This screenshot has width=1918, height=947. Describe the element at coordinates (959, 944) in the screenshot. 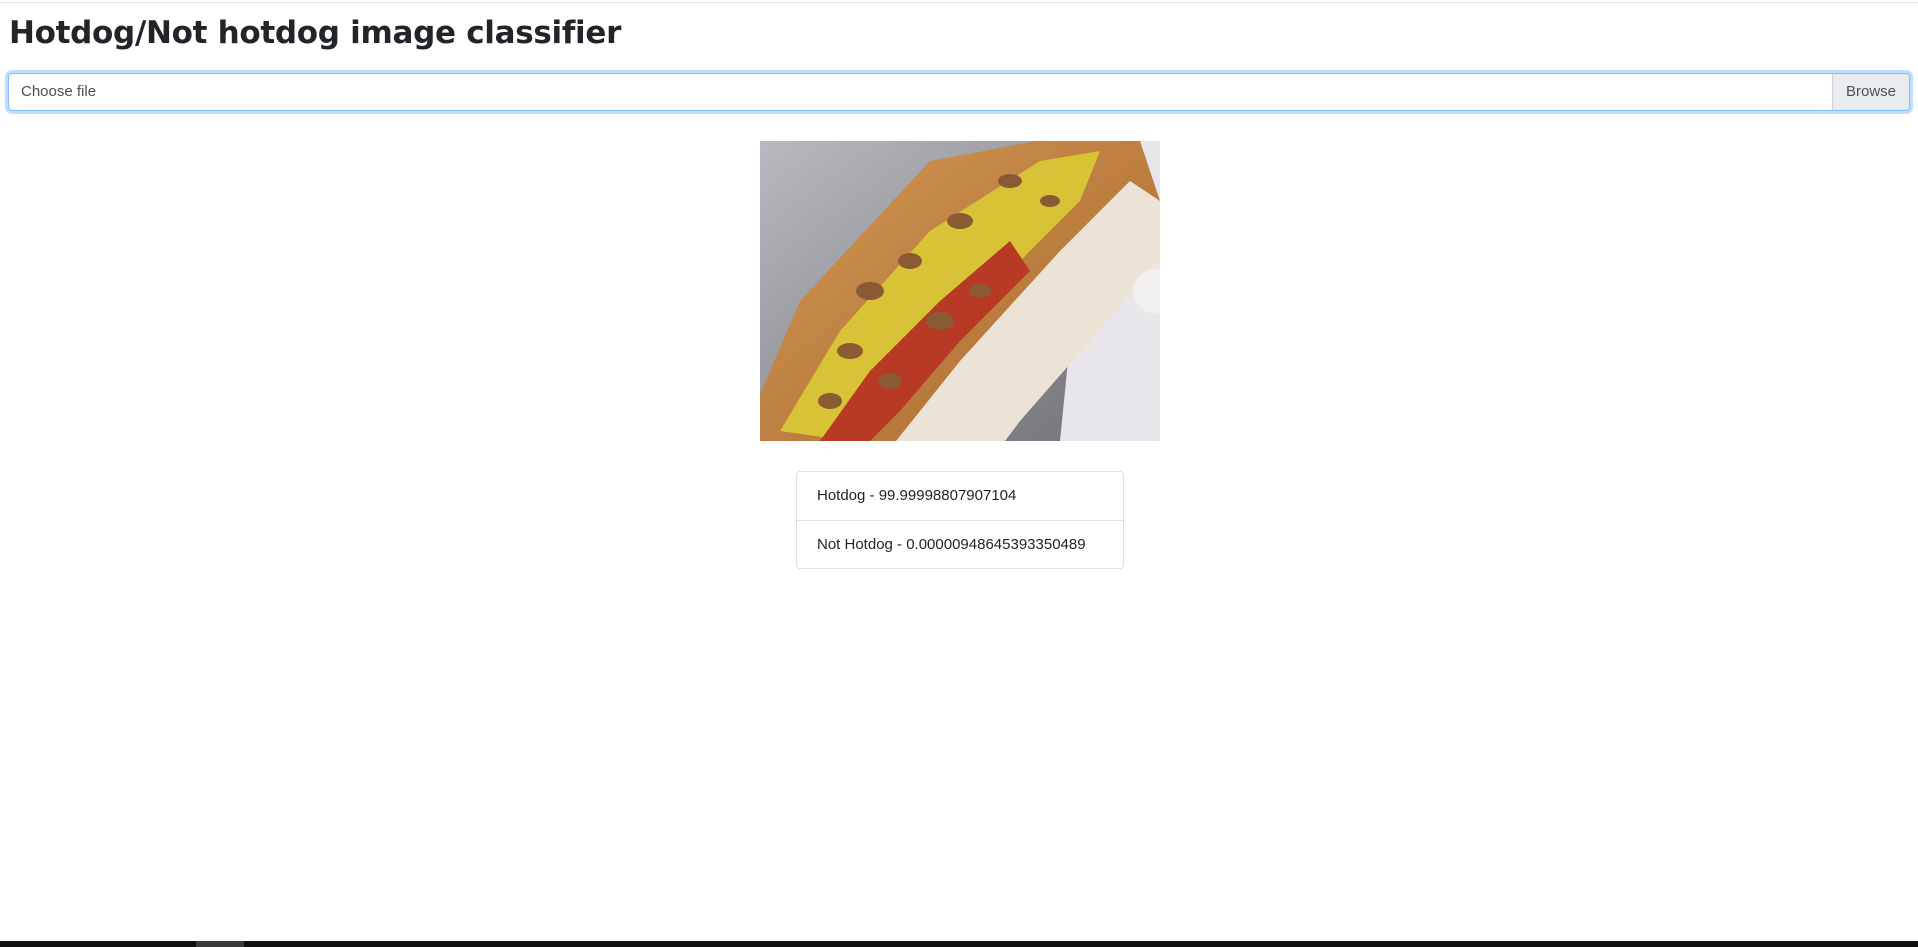

I see `taskbar` at that location.